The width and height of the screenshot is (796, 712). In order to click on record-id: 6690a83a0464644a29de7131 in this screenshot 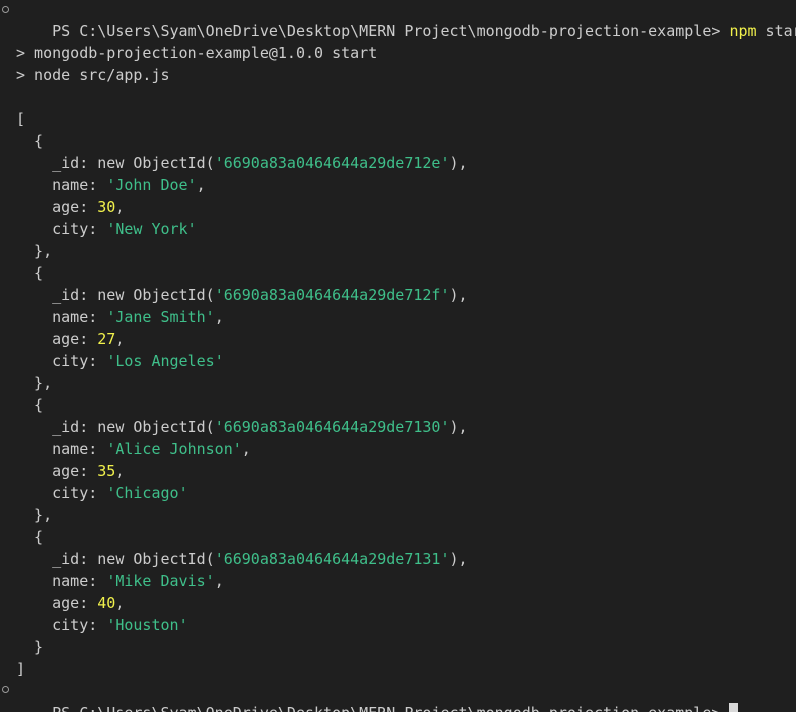, I will do `click(332, 559)`.